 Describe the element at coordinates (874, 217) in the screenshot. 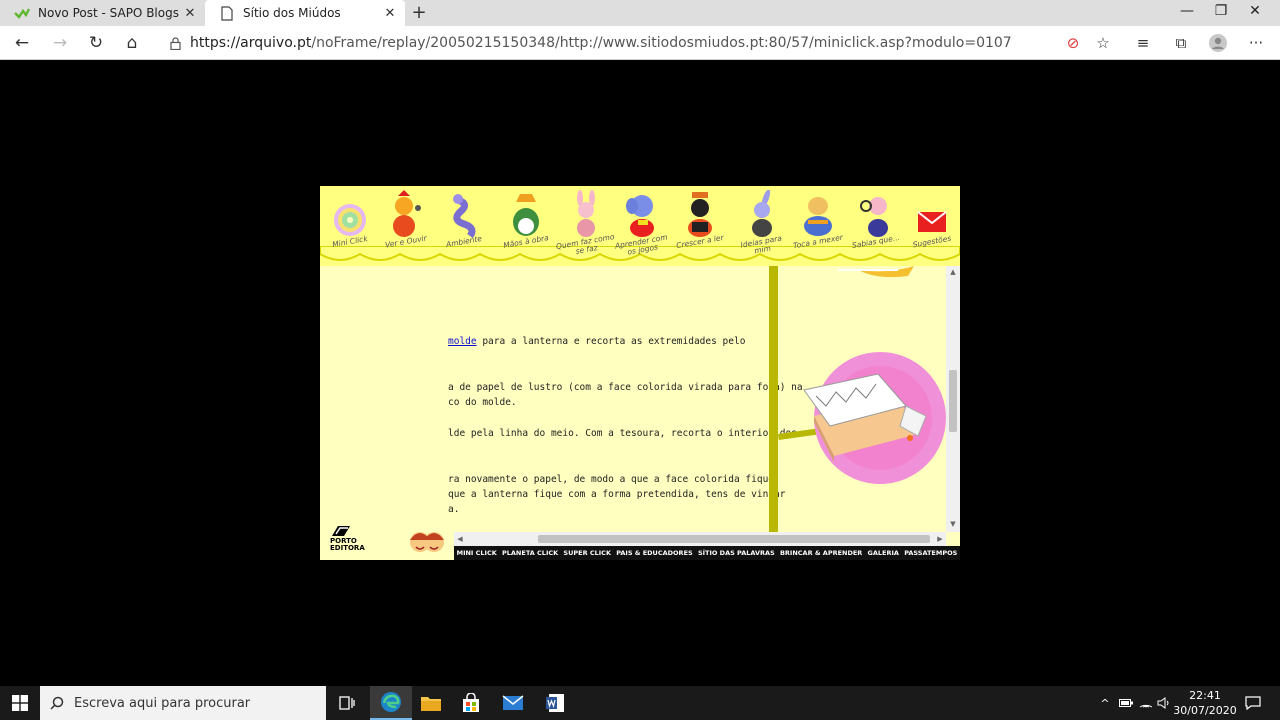

I see `pig-detective-icon` at that location.